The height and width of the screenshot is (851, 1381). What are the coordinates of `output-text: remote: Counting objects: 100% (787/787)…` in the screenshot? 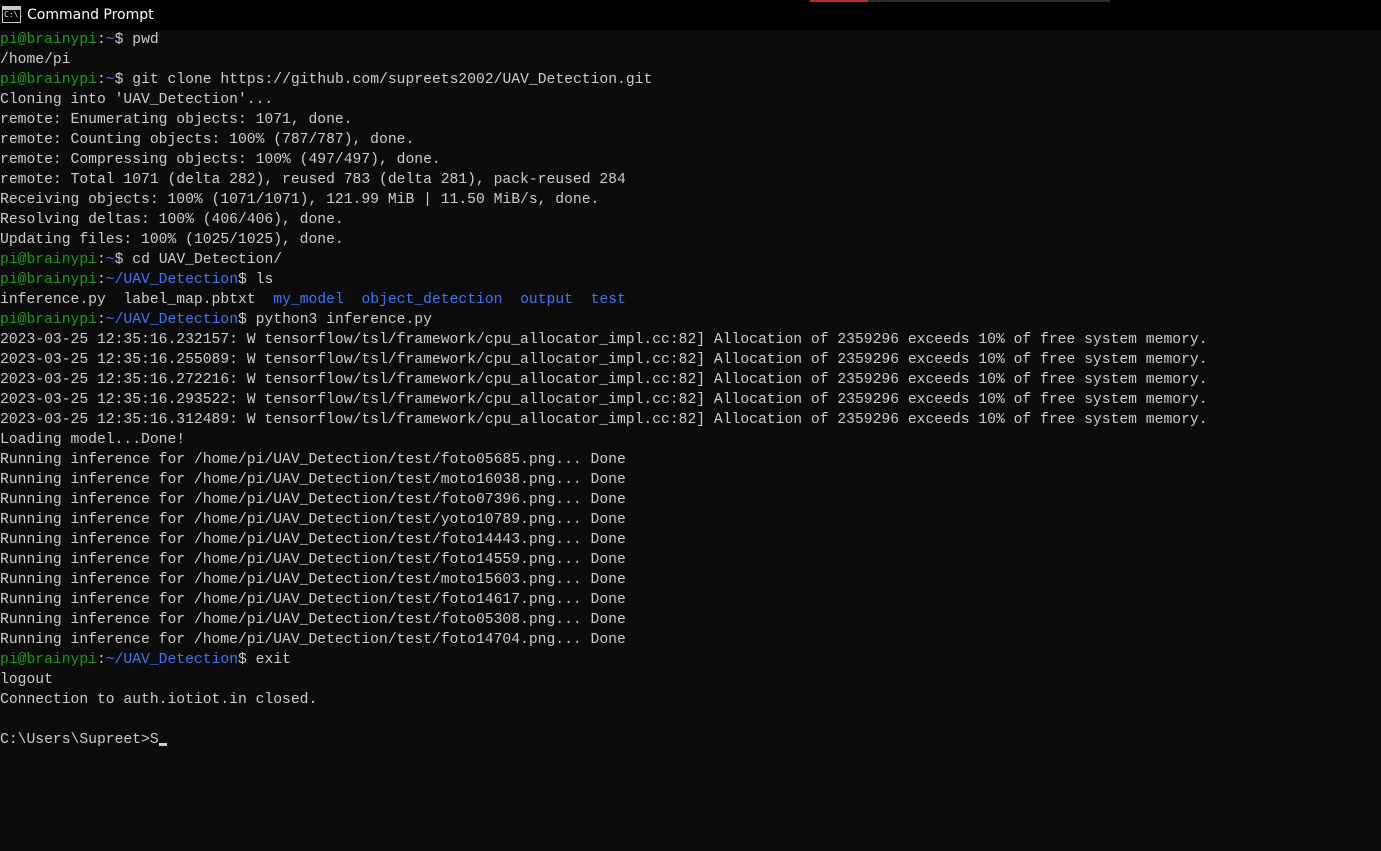 It's located at (207, 140).